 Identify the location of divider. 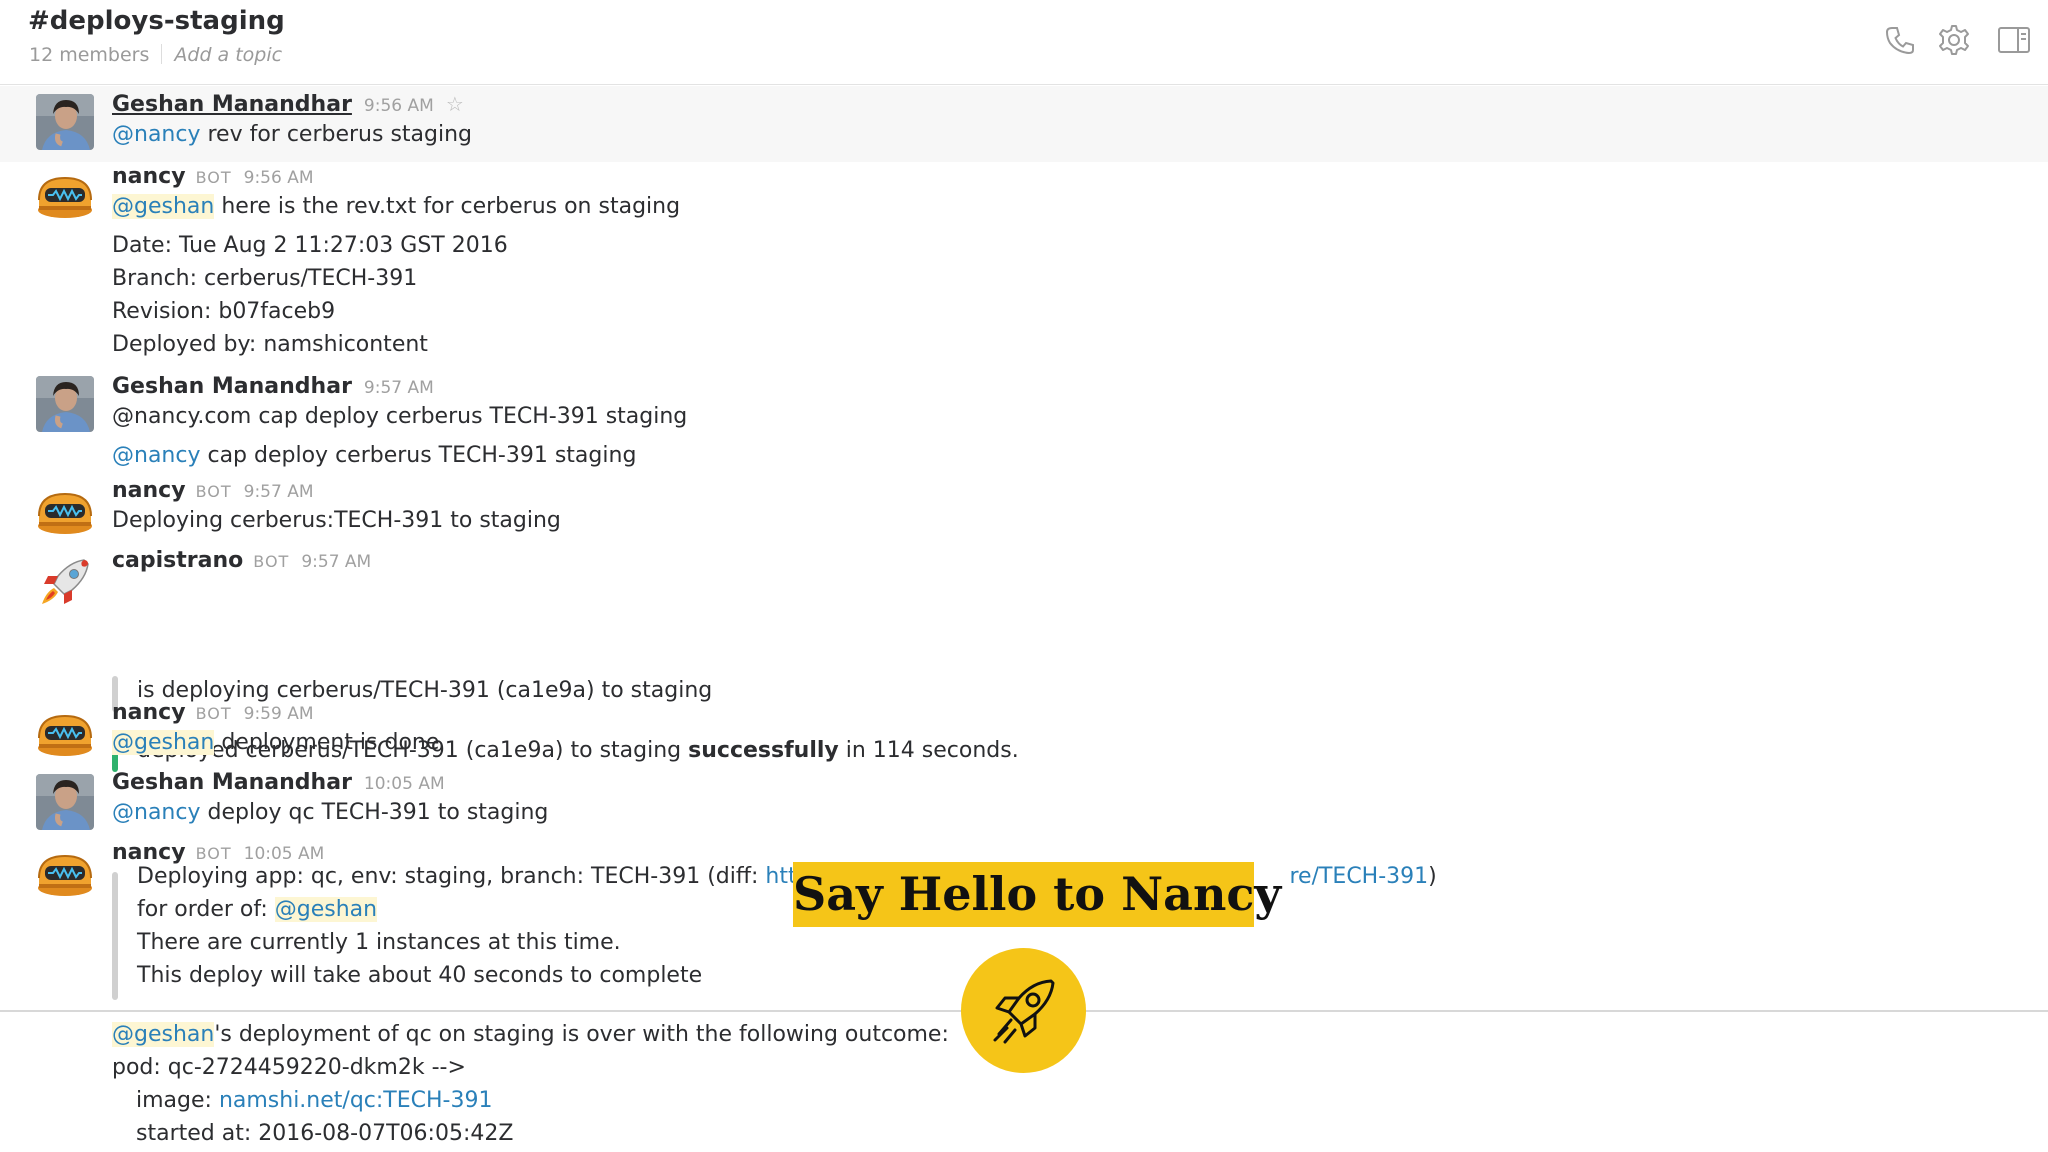
(162, 54).